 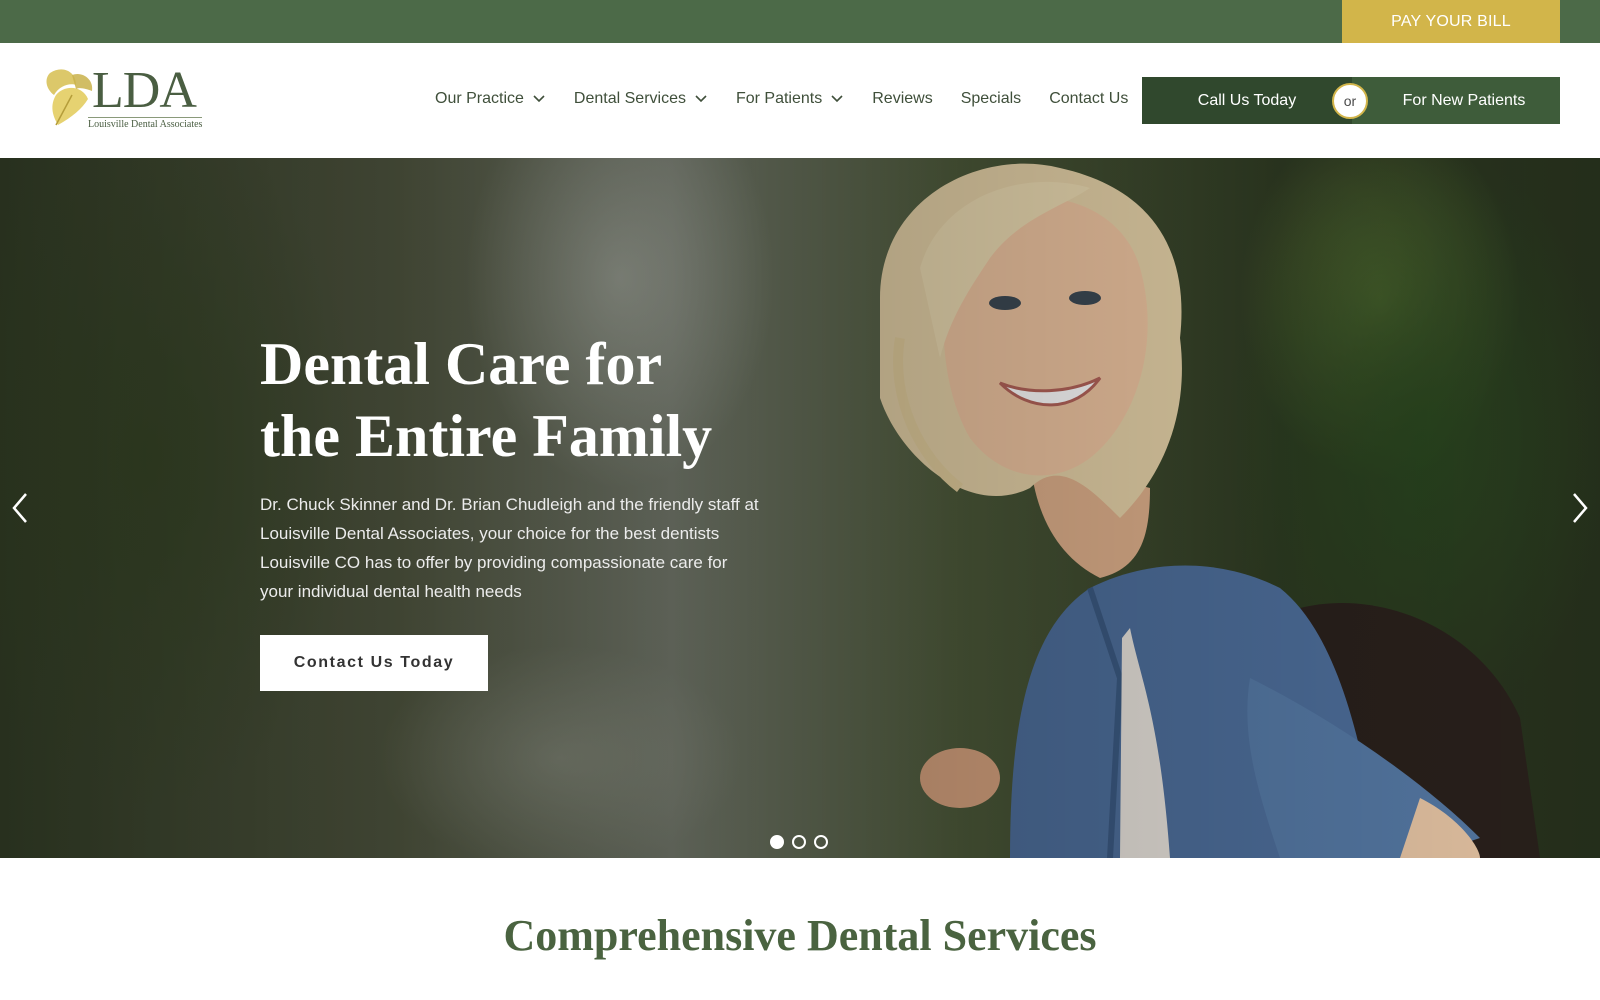 I want to click on nav-label: Specials, so click(x=991, y=98).